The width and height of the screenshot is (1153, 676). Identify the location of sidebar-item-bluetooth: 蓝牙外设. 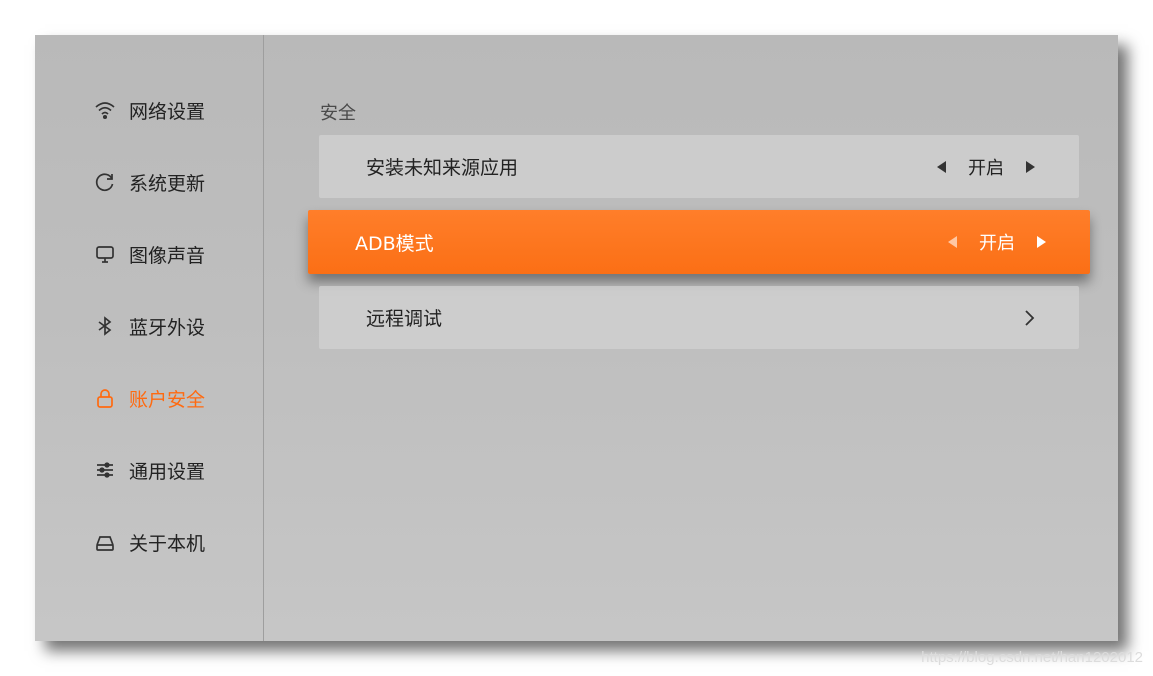
(149, 326).